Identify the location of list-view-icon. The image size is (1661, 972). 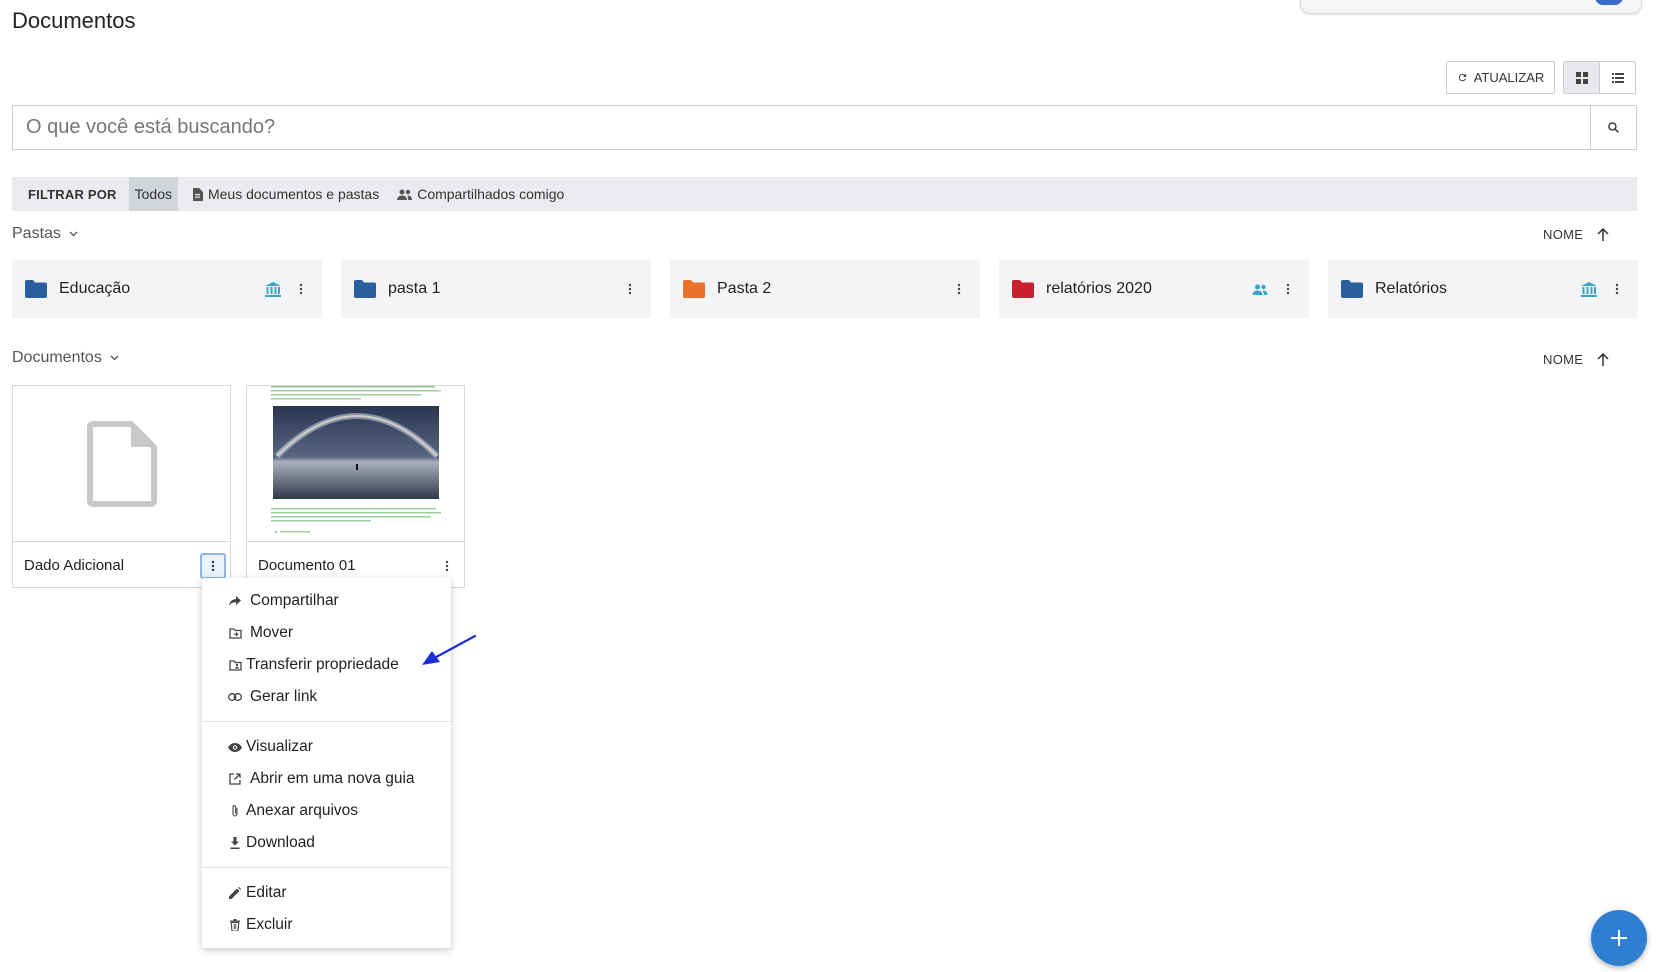
(1617, 77).